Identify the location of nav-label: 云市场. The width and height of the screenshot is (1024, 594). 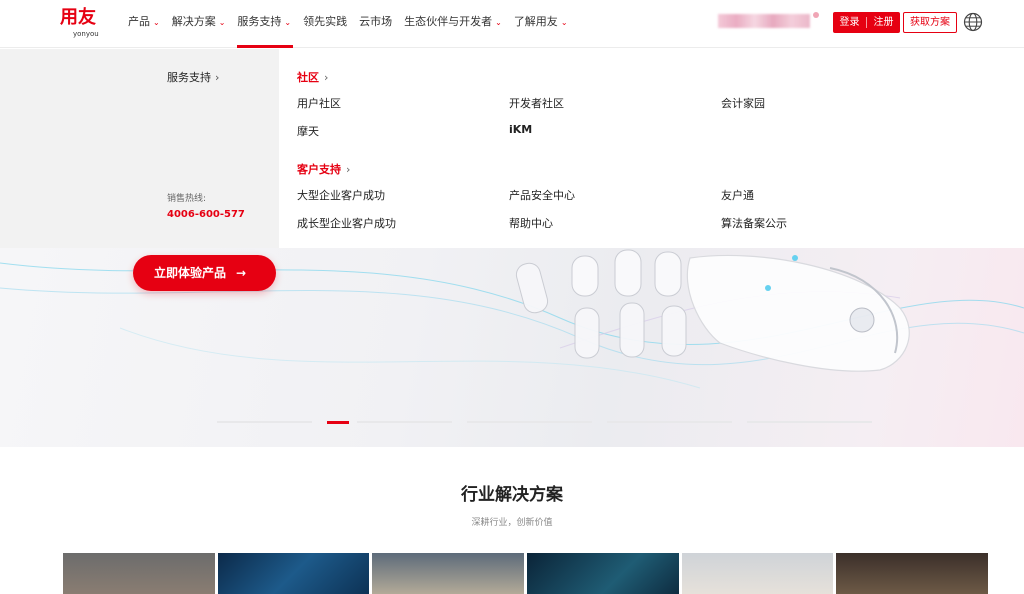
(376, 21).